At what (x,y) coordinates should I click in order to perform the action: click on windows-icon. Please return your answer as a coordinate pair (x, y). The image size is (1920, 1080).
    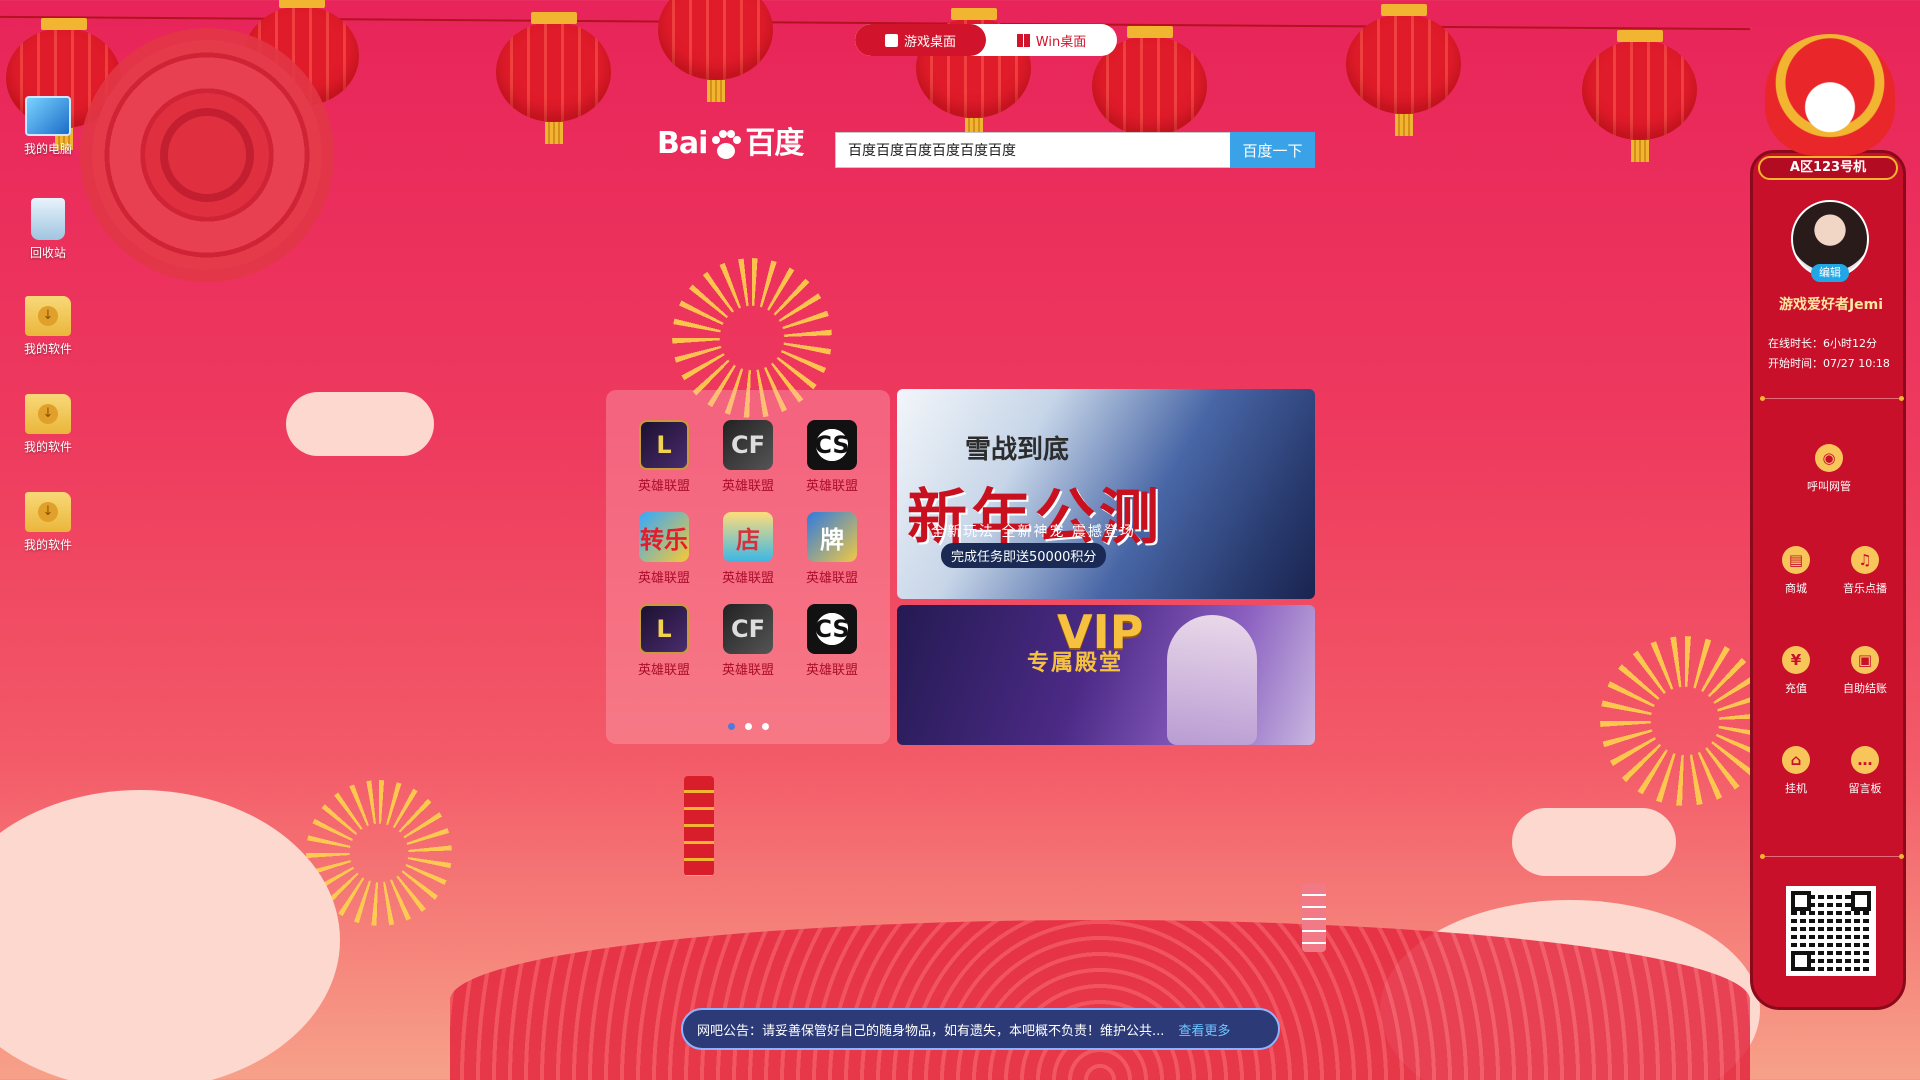
    Looking at the image, I should click on (1023, 40).